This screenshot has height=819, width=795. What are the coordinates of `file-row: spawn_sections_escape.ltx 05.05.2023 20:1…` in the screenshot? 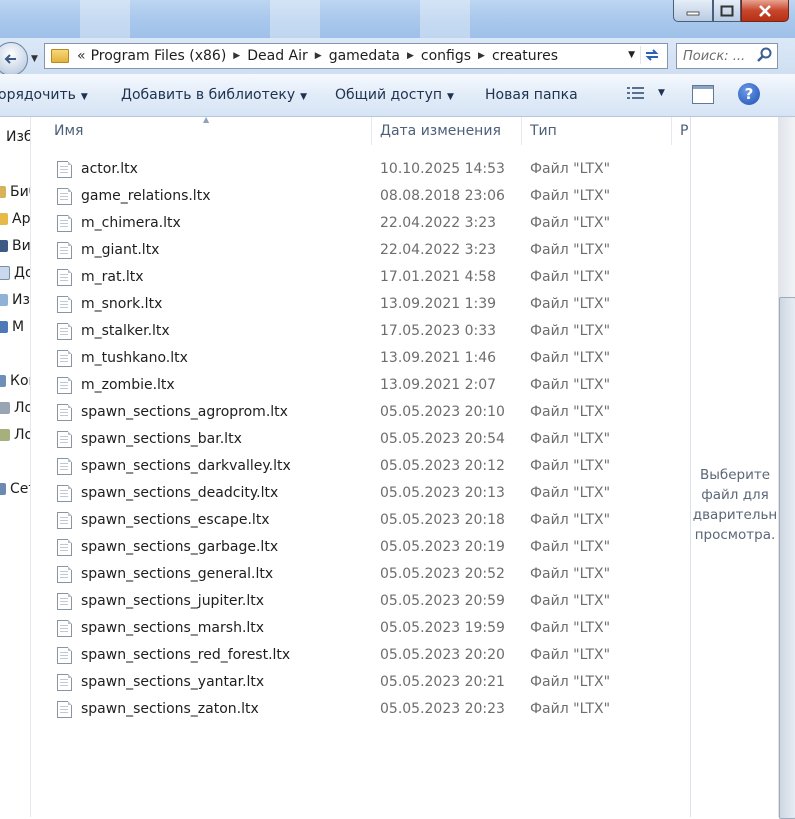 It's located at (360, 520).